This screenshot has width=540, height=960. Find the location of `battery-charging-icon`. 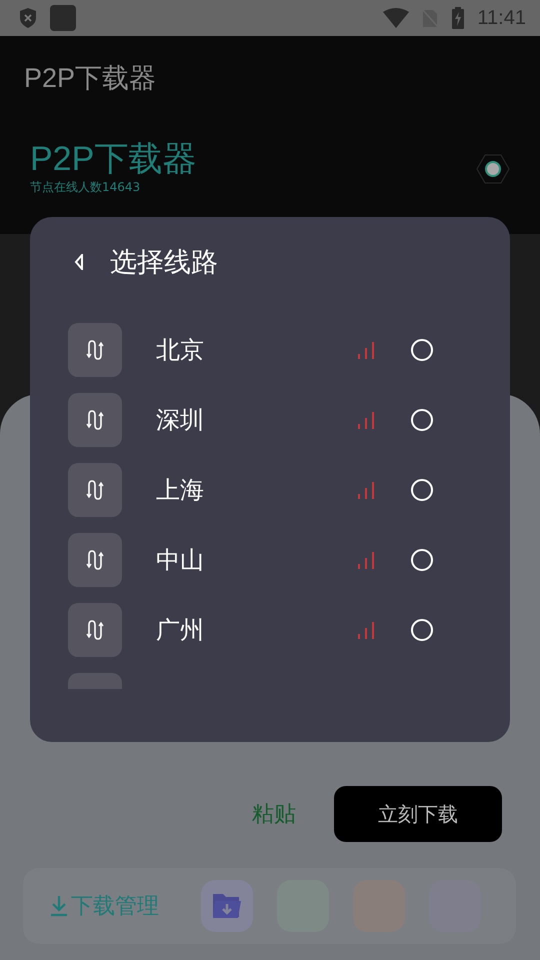

battery-charging-icon is located at coordinates (458, 18).